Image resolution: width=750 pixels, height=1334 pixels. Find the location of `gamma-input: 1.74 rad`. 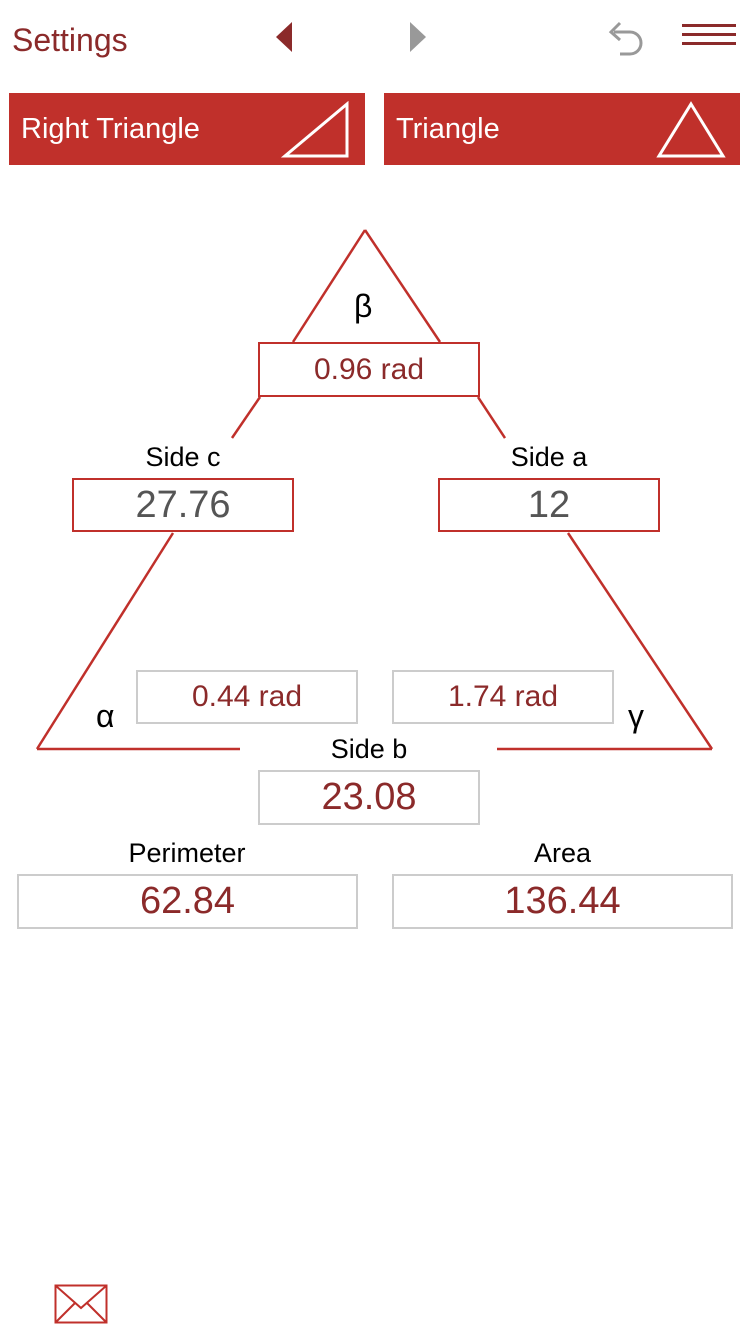

gamma-input: 1.74 rad is located at coordinates (503, 697).